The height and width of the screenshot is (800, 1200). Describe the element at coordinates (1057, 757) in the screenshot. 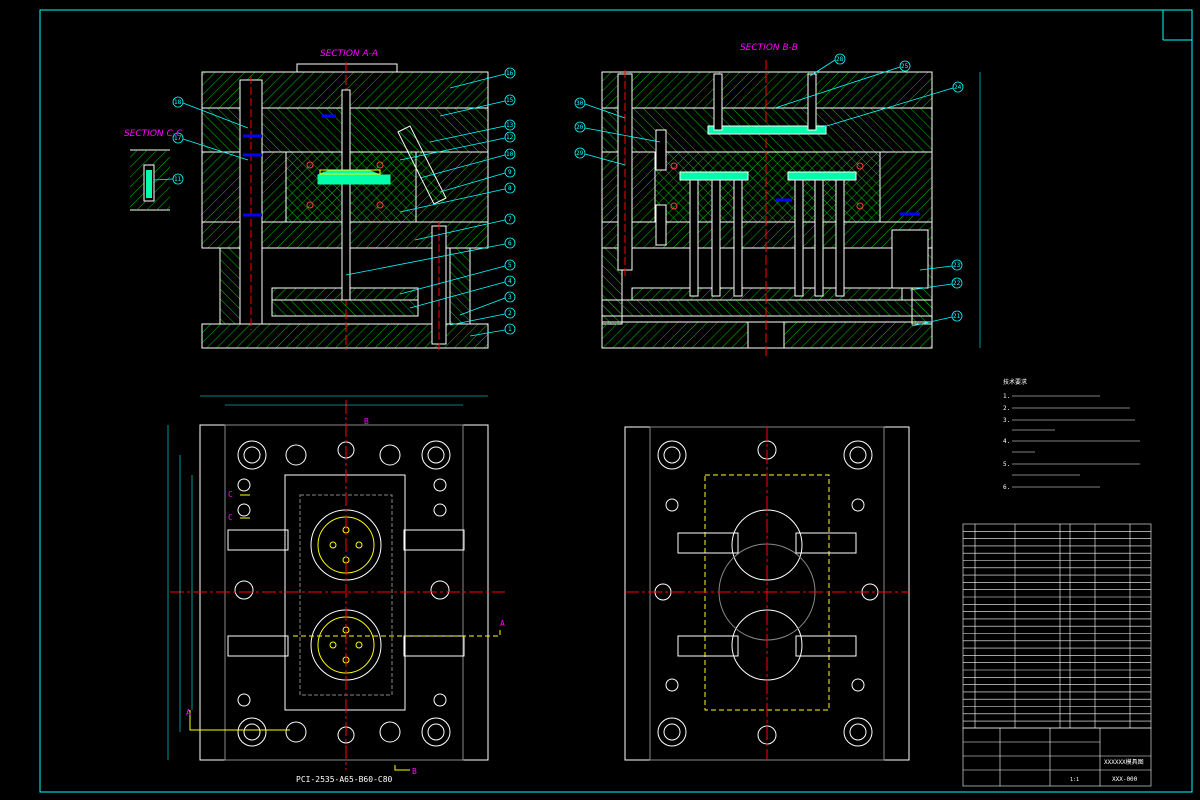

I see `title-block: XXXXXX模具图 XXX-000 1:1` at that location.